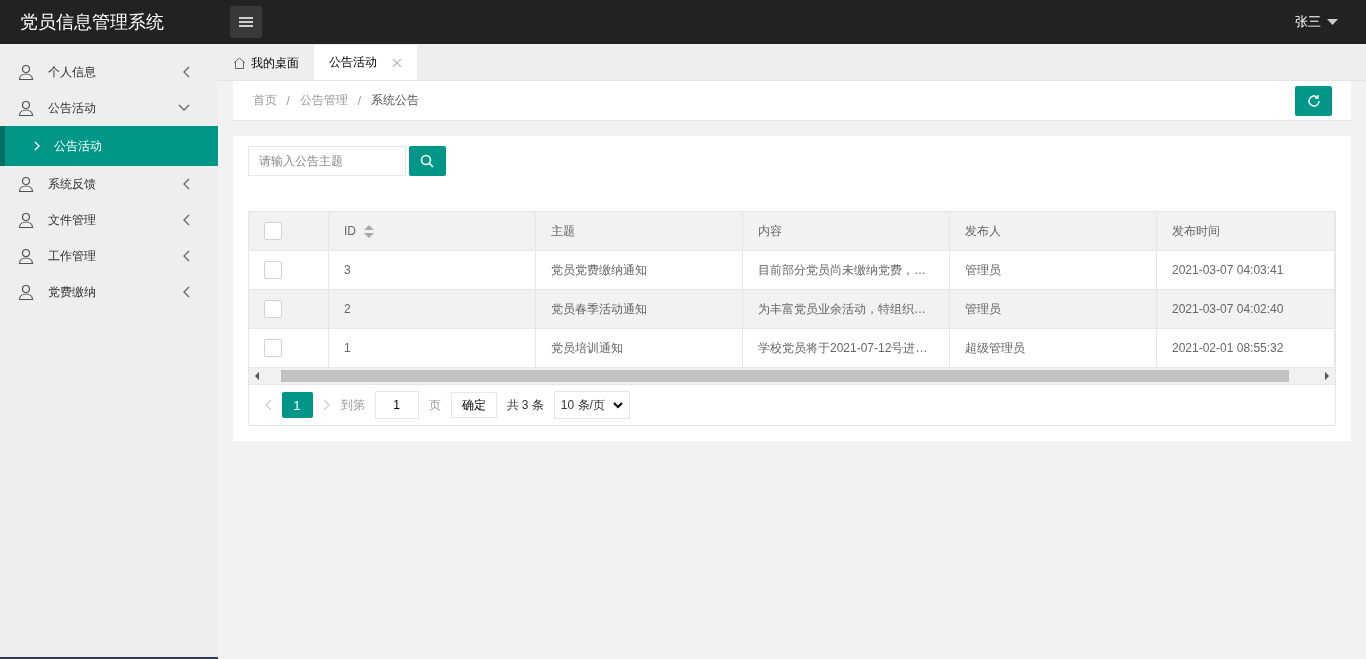 Image resolution: width=1366 pixels, height=659 pixels. I want to click on table-cell: 3, so click(432, 270).